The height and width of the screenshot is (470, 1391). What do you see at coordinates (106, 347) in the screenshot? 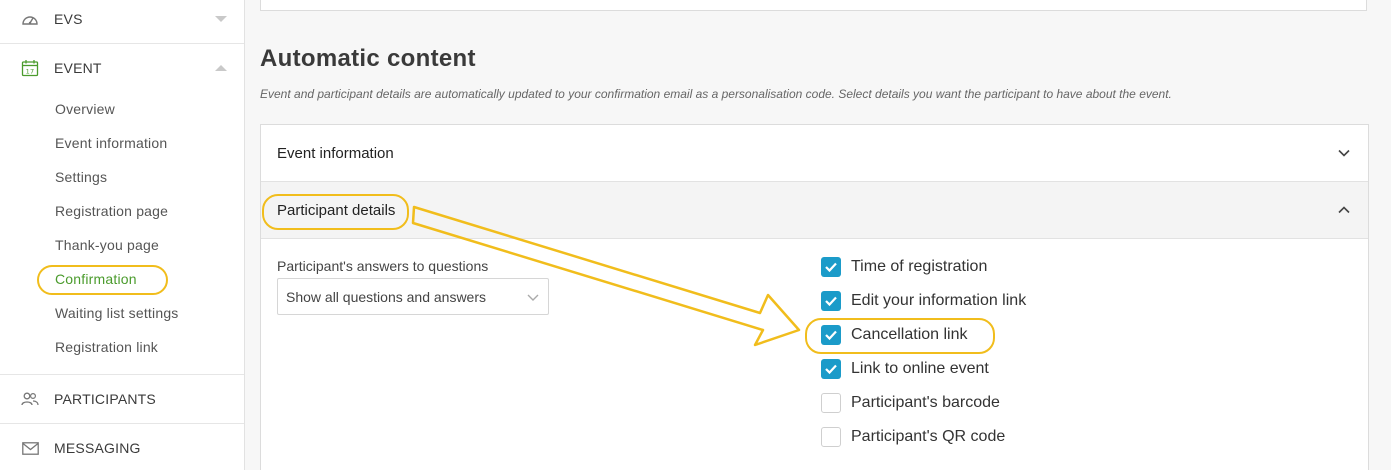
I see `sidebar-item-registration-link: Registration link` at bounding box center [106, 347].